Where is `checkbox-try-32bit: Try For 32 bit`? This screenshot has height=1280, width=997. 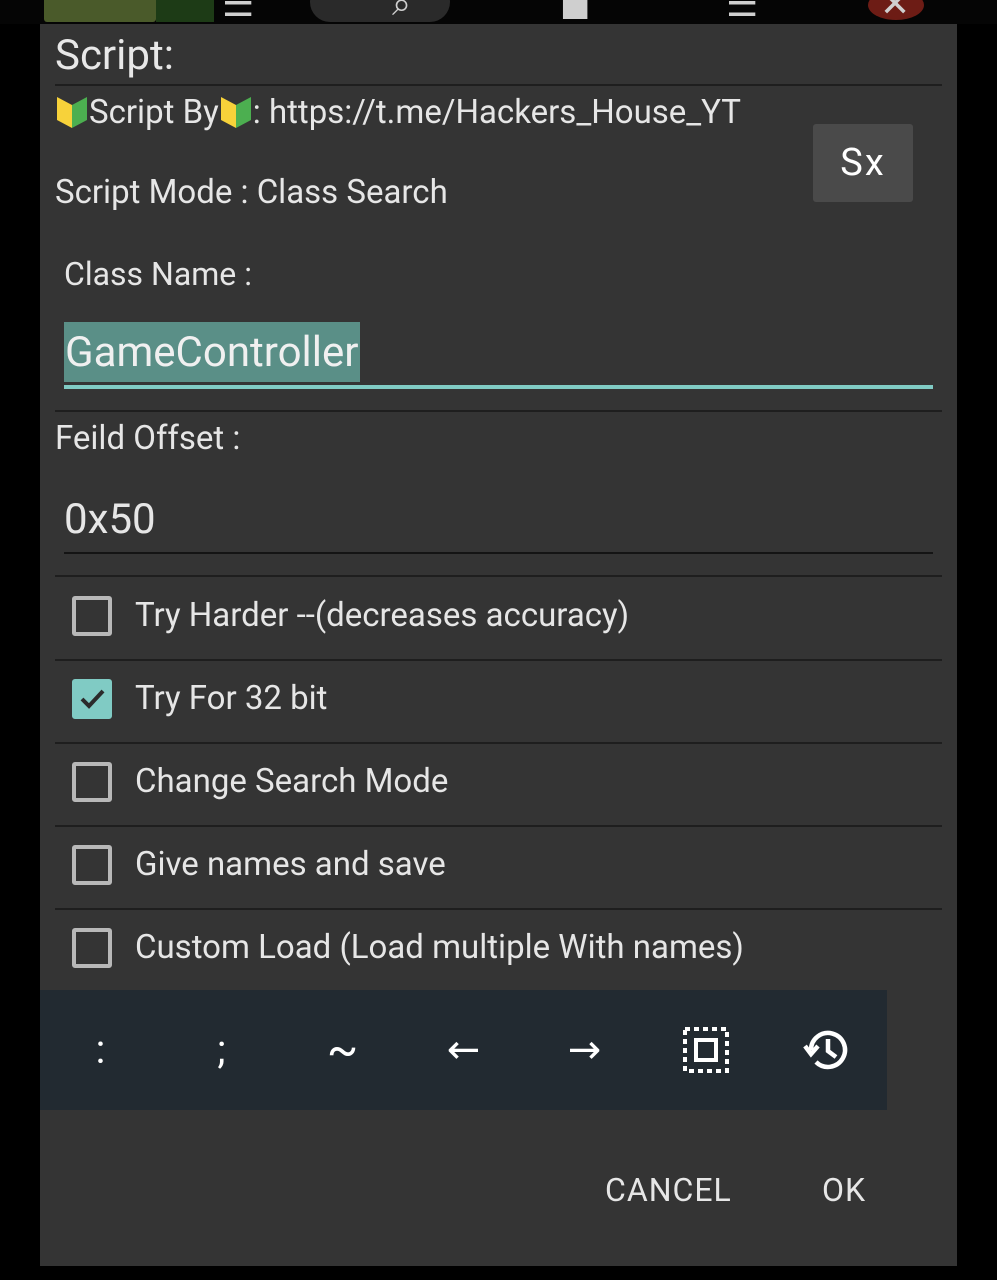
checkbox-try-32bit: Try For 32 bit is located at coordinates (498, 702).